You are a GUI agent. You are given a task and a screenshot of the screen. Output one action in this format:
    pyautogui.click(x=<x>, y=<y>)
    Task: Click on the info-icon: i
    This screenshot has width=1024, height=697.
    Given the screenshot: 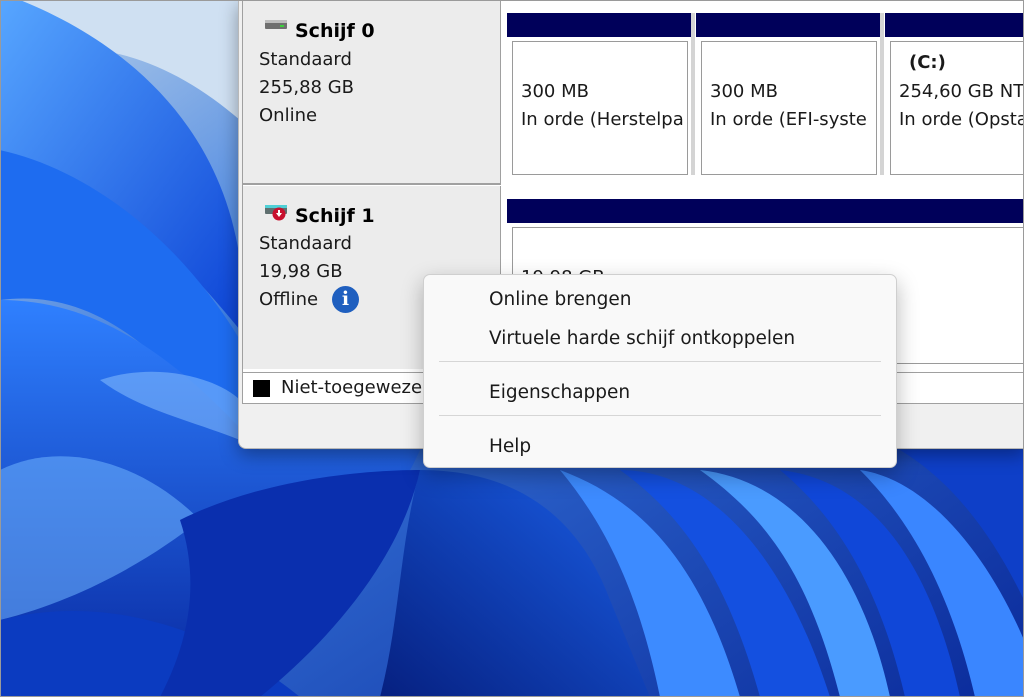 What is the action you would take?
    pyautogui.click(x=345, y=299)
    